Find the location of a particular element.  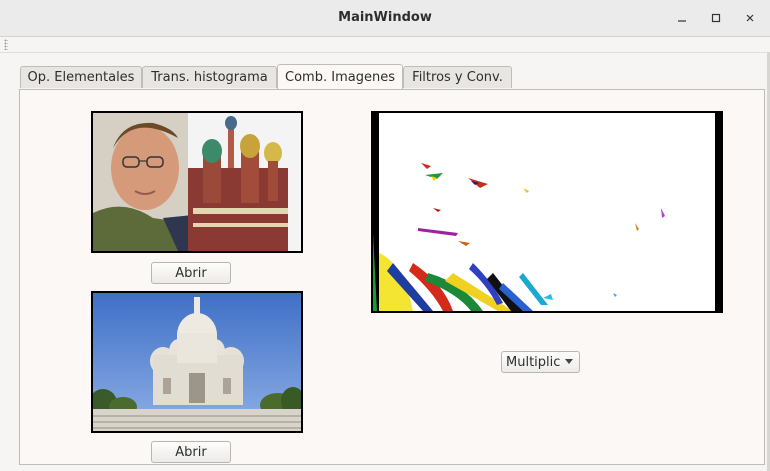

tab-filtros-conv: Filtros y Conv. is located at coordinates (457, 77).